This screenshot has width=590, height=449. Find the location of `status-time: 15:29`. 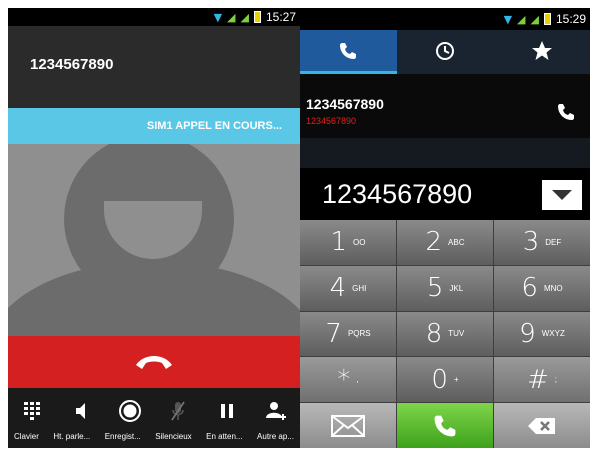

status-time: 15:29 is located at coordinates (570, 19).